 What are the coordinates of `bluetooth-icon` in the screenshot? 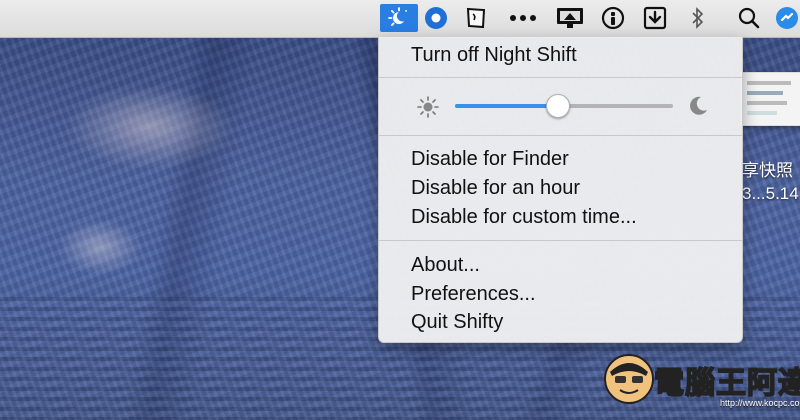 It's located at (698, 18).